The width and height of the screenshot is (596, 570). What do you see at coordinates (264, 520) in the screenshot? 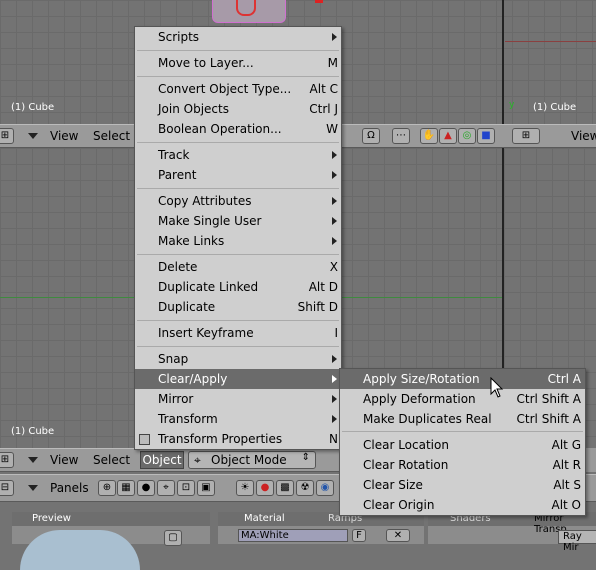
I see `material-tab: Material` at bounding box center [264, 520].